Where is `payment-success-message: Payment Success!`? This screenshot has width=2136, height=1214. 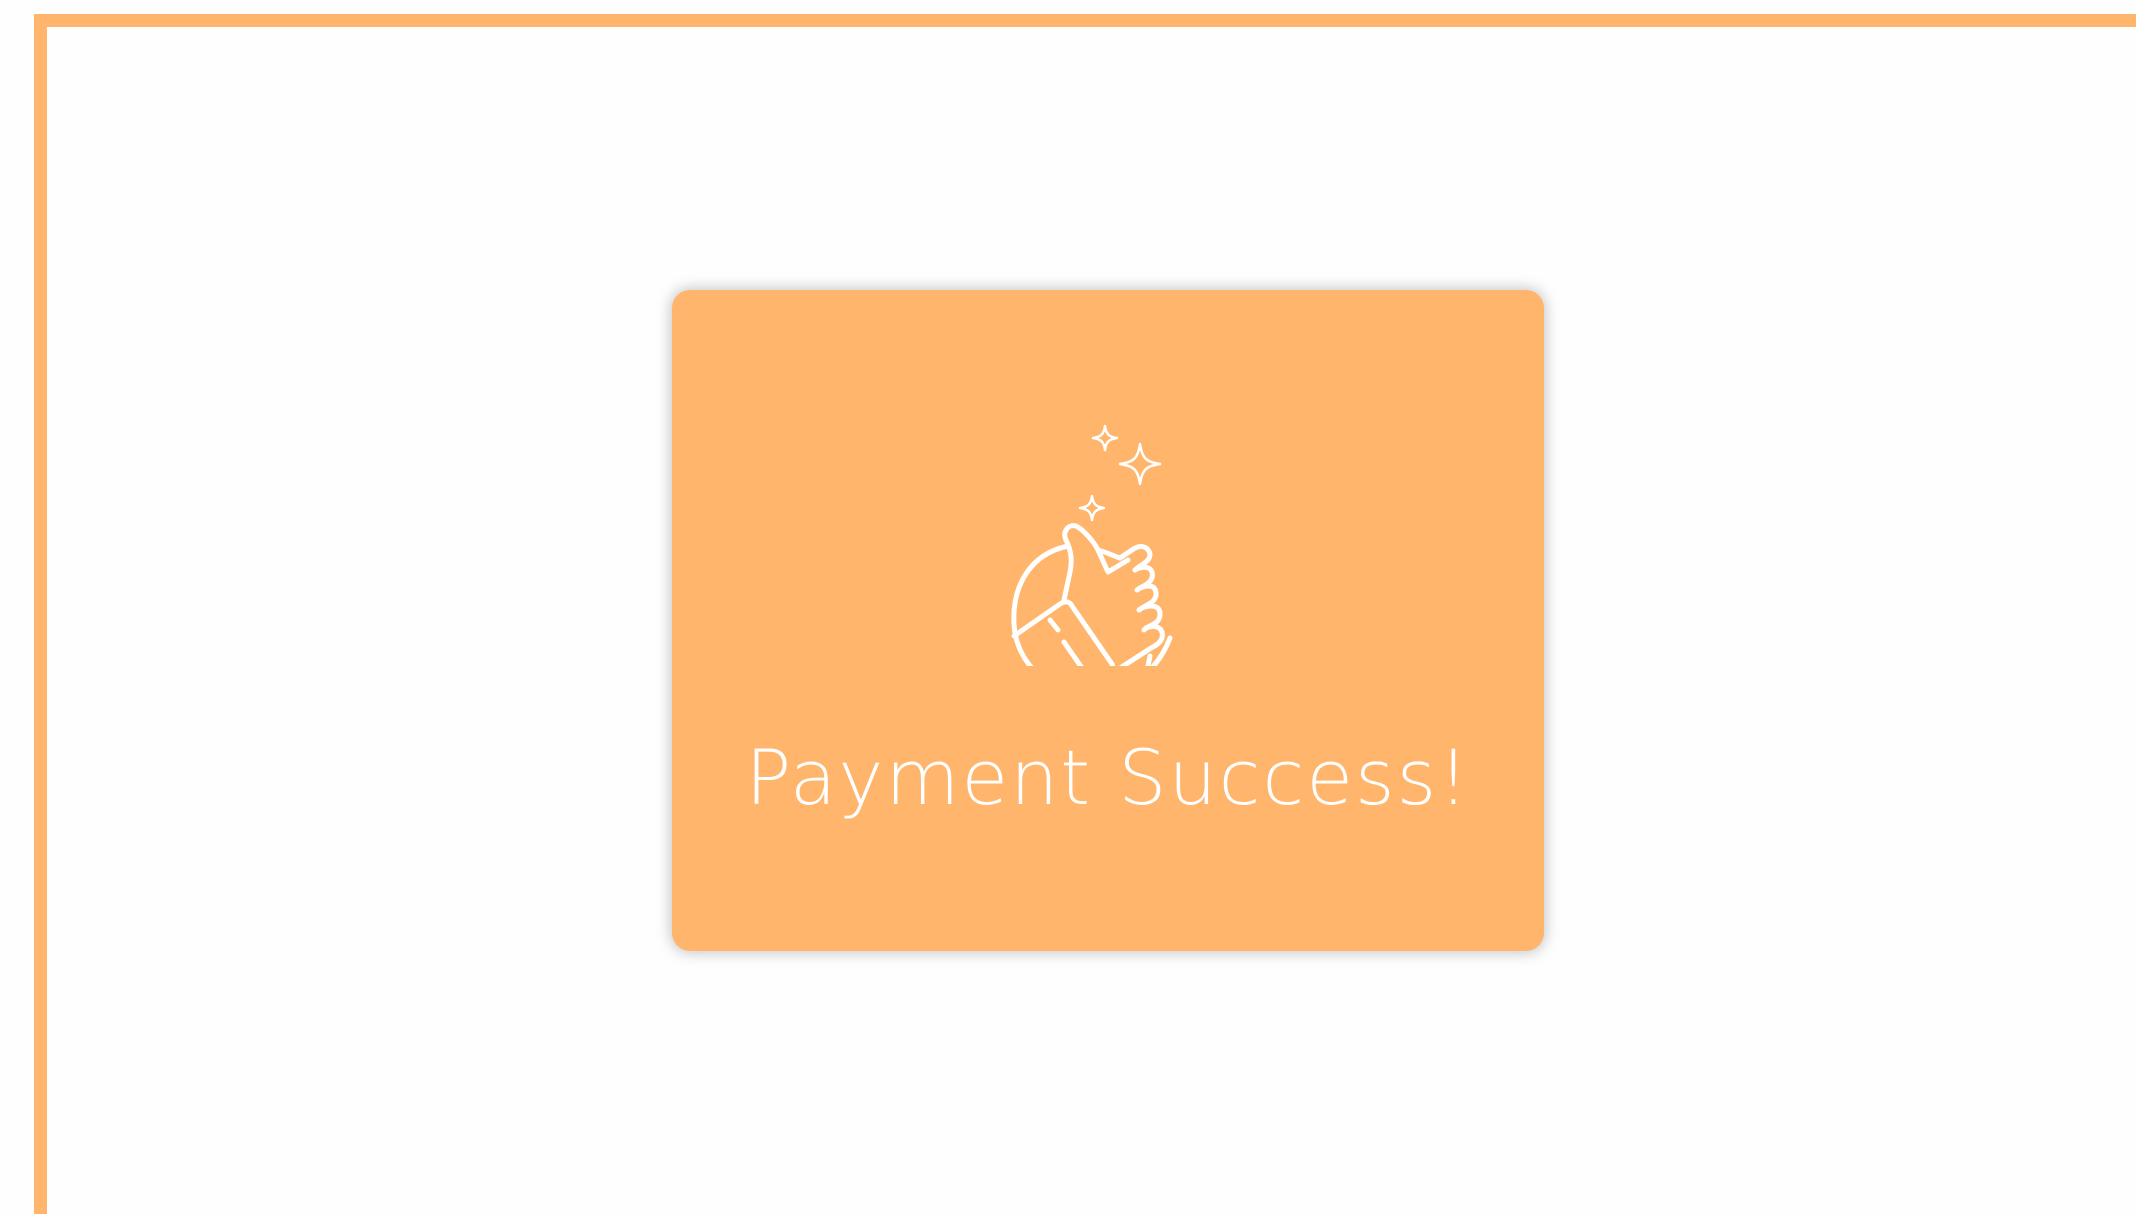 payment-success-message: Payment Success! is located at coordinates (1108, 777).